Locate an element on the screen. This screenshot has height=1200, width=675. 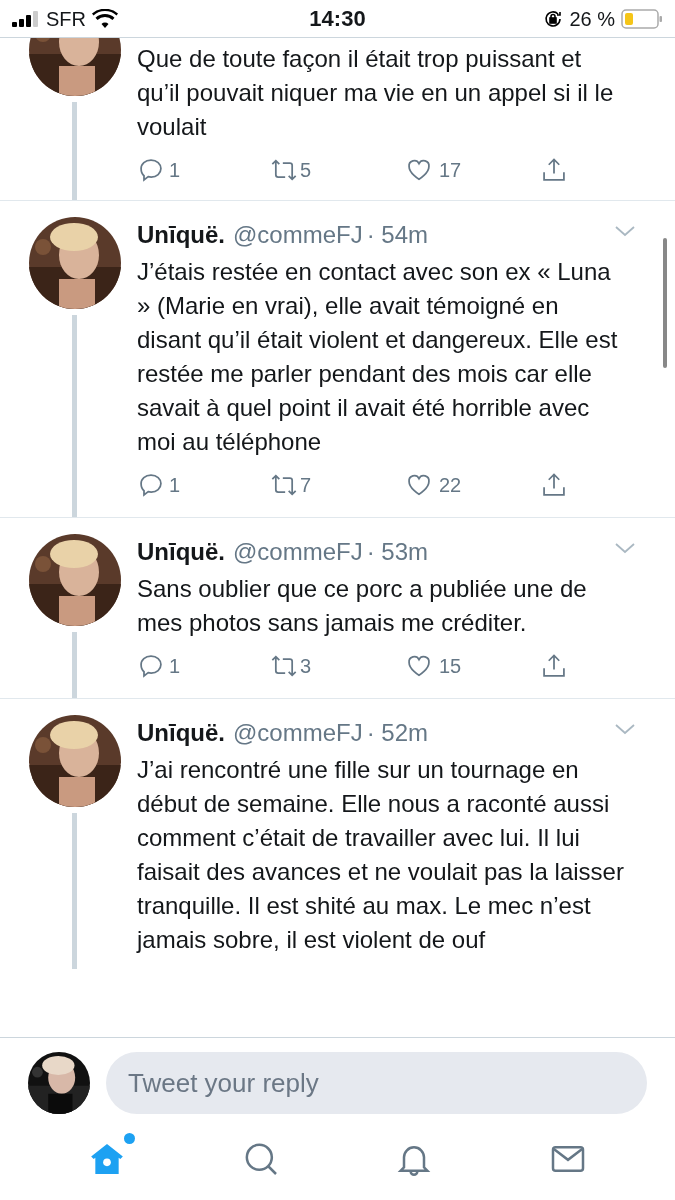
like-count: 22 is located at coordinates (450, 485).